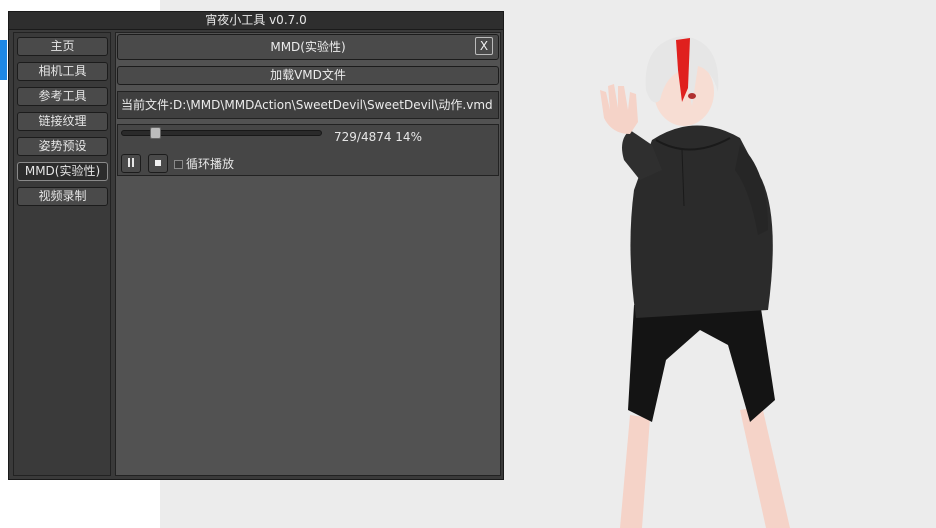  What do you see at coordinates (62, 121) in the screenshot?
I see `sidebar-item-link-texture: 链接纹理` at bounding box center [62, 121].